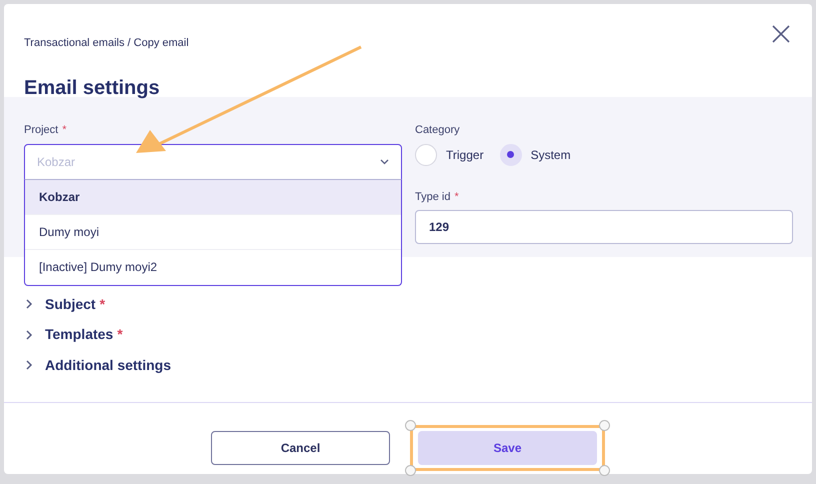 This screenshot has width=816, height=484. What do you see at coordinates (465, 155) in the screenshot?
I see `radio-label: Trigger` at bounding box center [465, 155].